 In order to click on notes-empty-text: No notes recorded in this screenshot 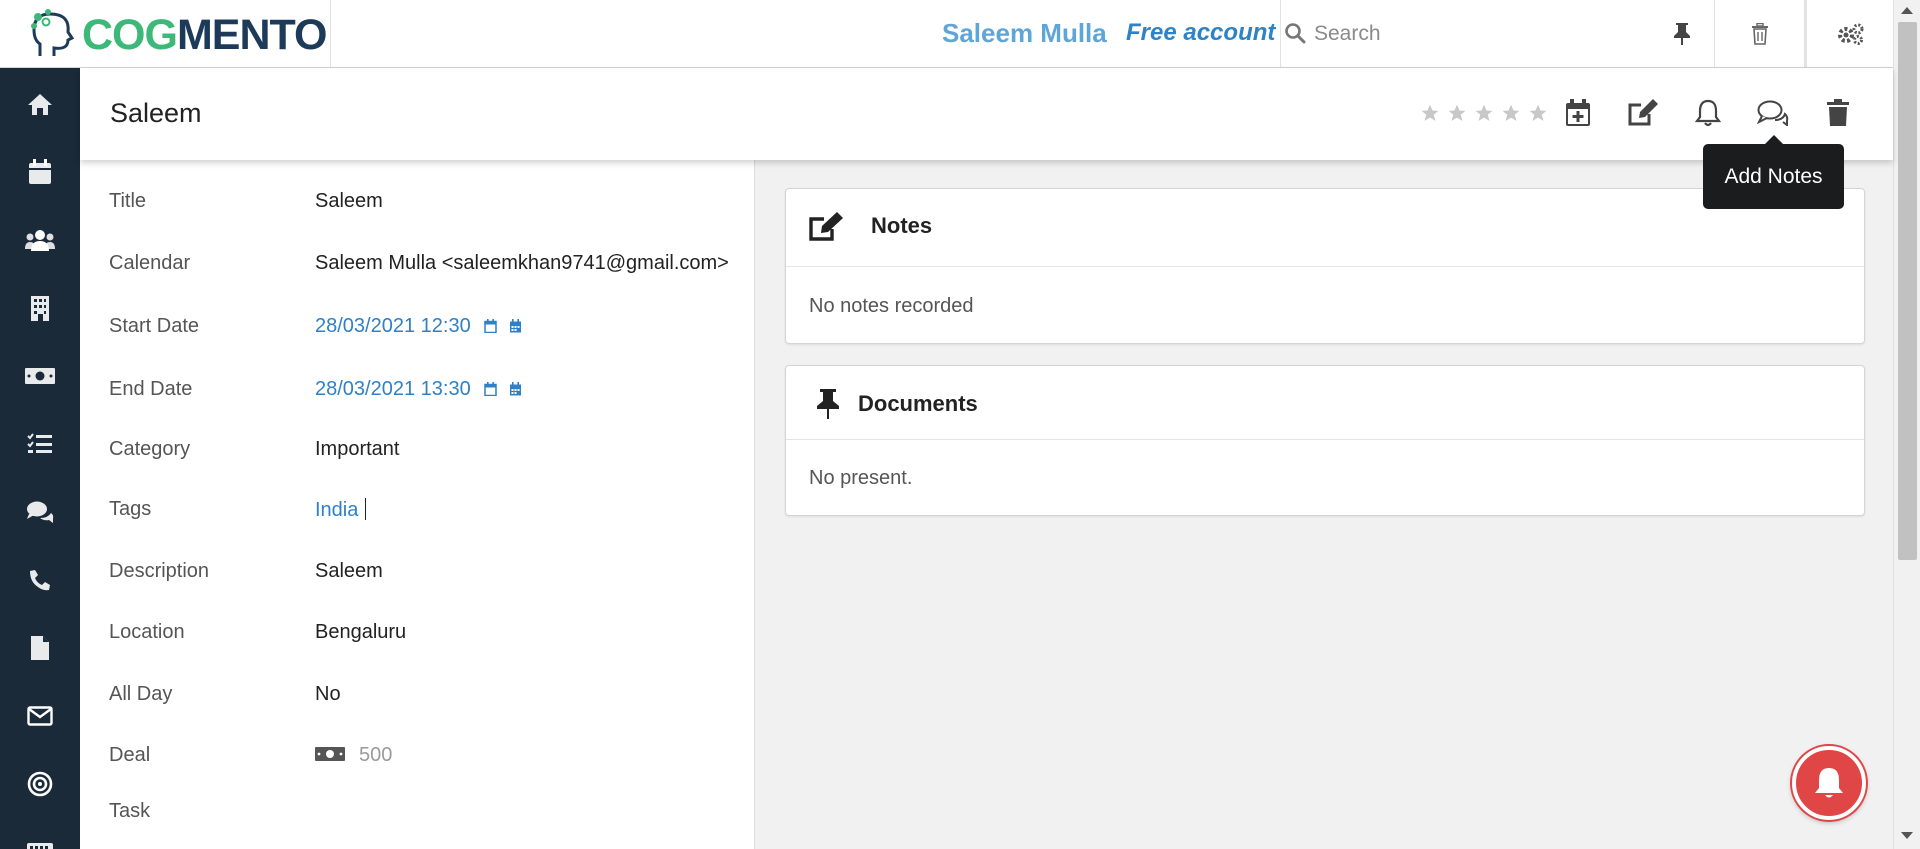, I will do `click(891, 306)`.